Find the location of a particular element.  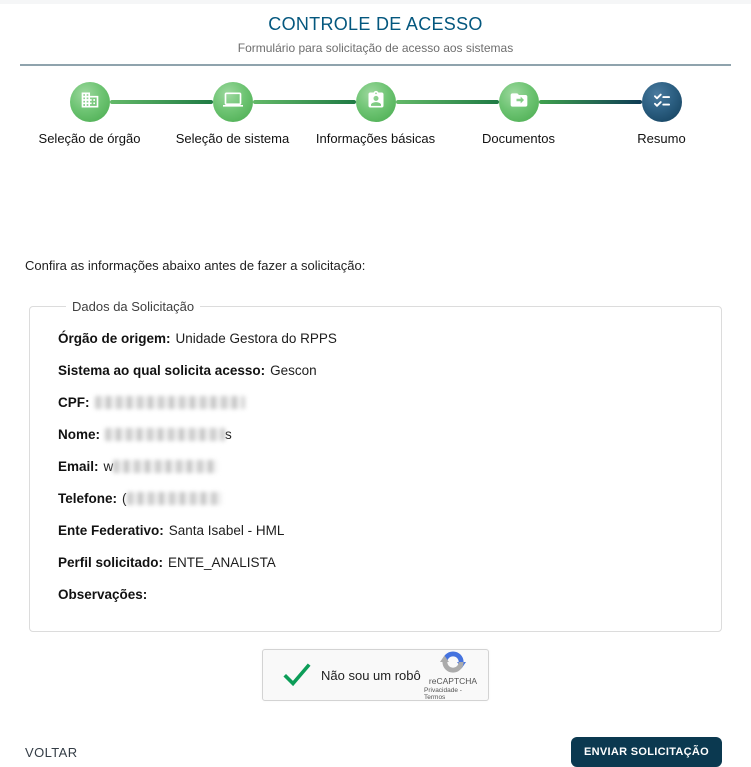

field-telefone: Telefone: ( is located at coordinates (375, 498).